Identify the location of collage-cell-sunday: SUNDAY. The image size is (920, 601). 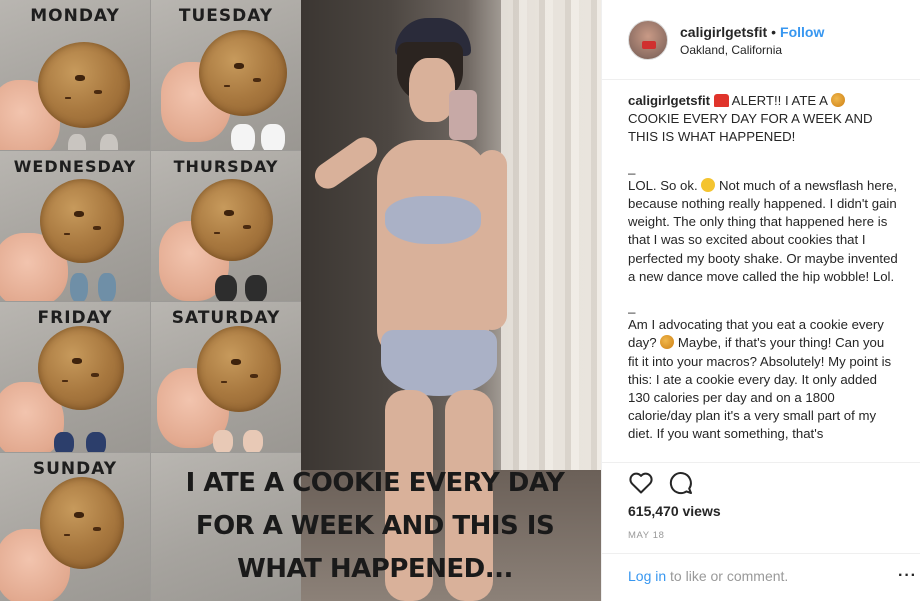
(75, 527).